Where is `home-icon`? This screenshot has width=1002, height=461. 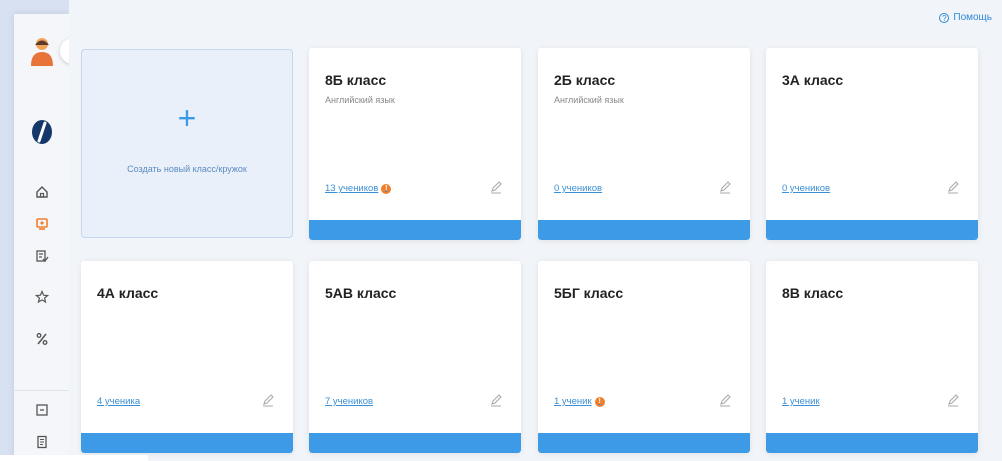
home-icon is located at coordinates (42, 192).